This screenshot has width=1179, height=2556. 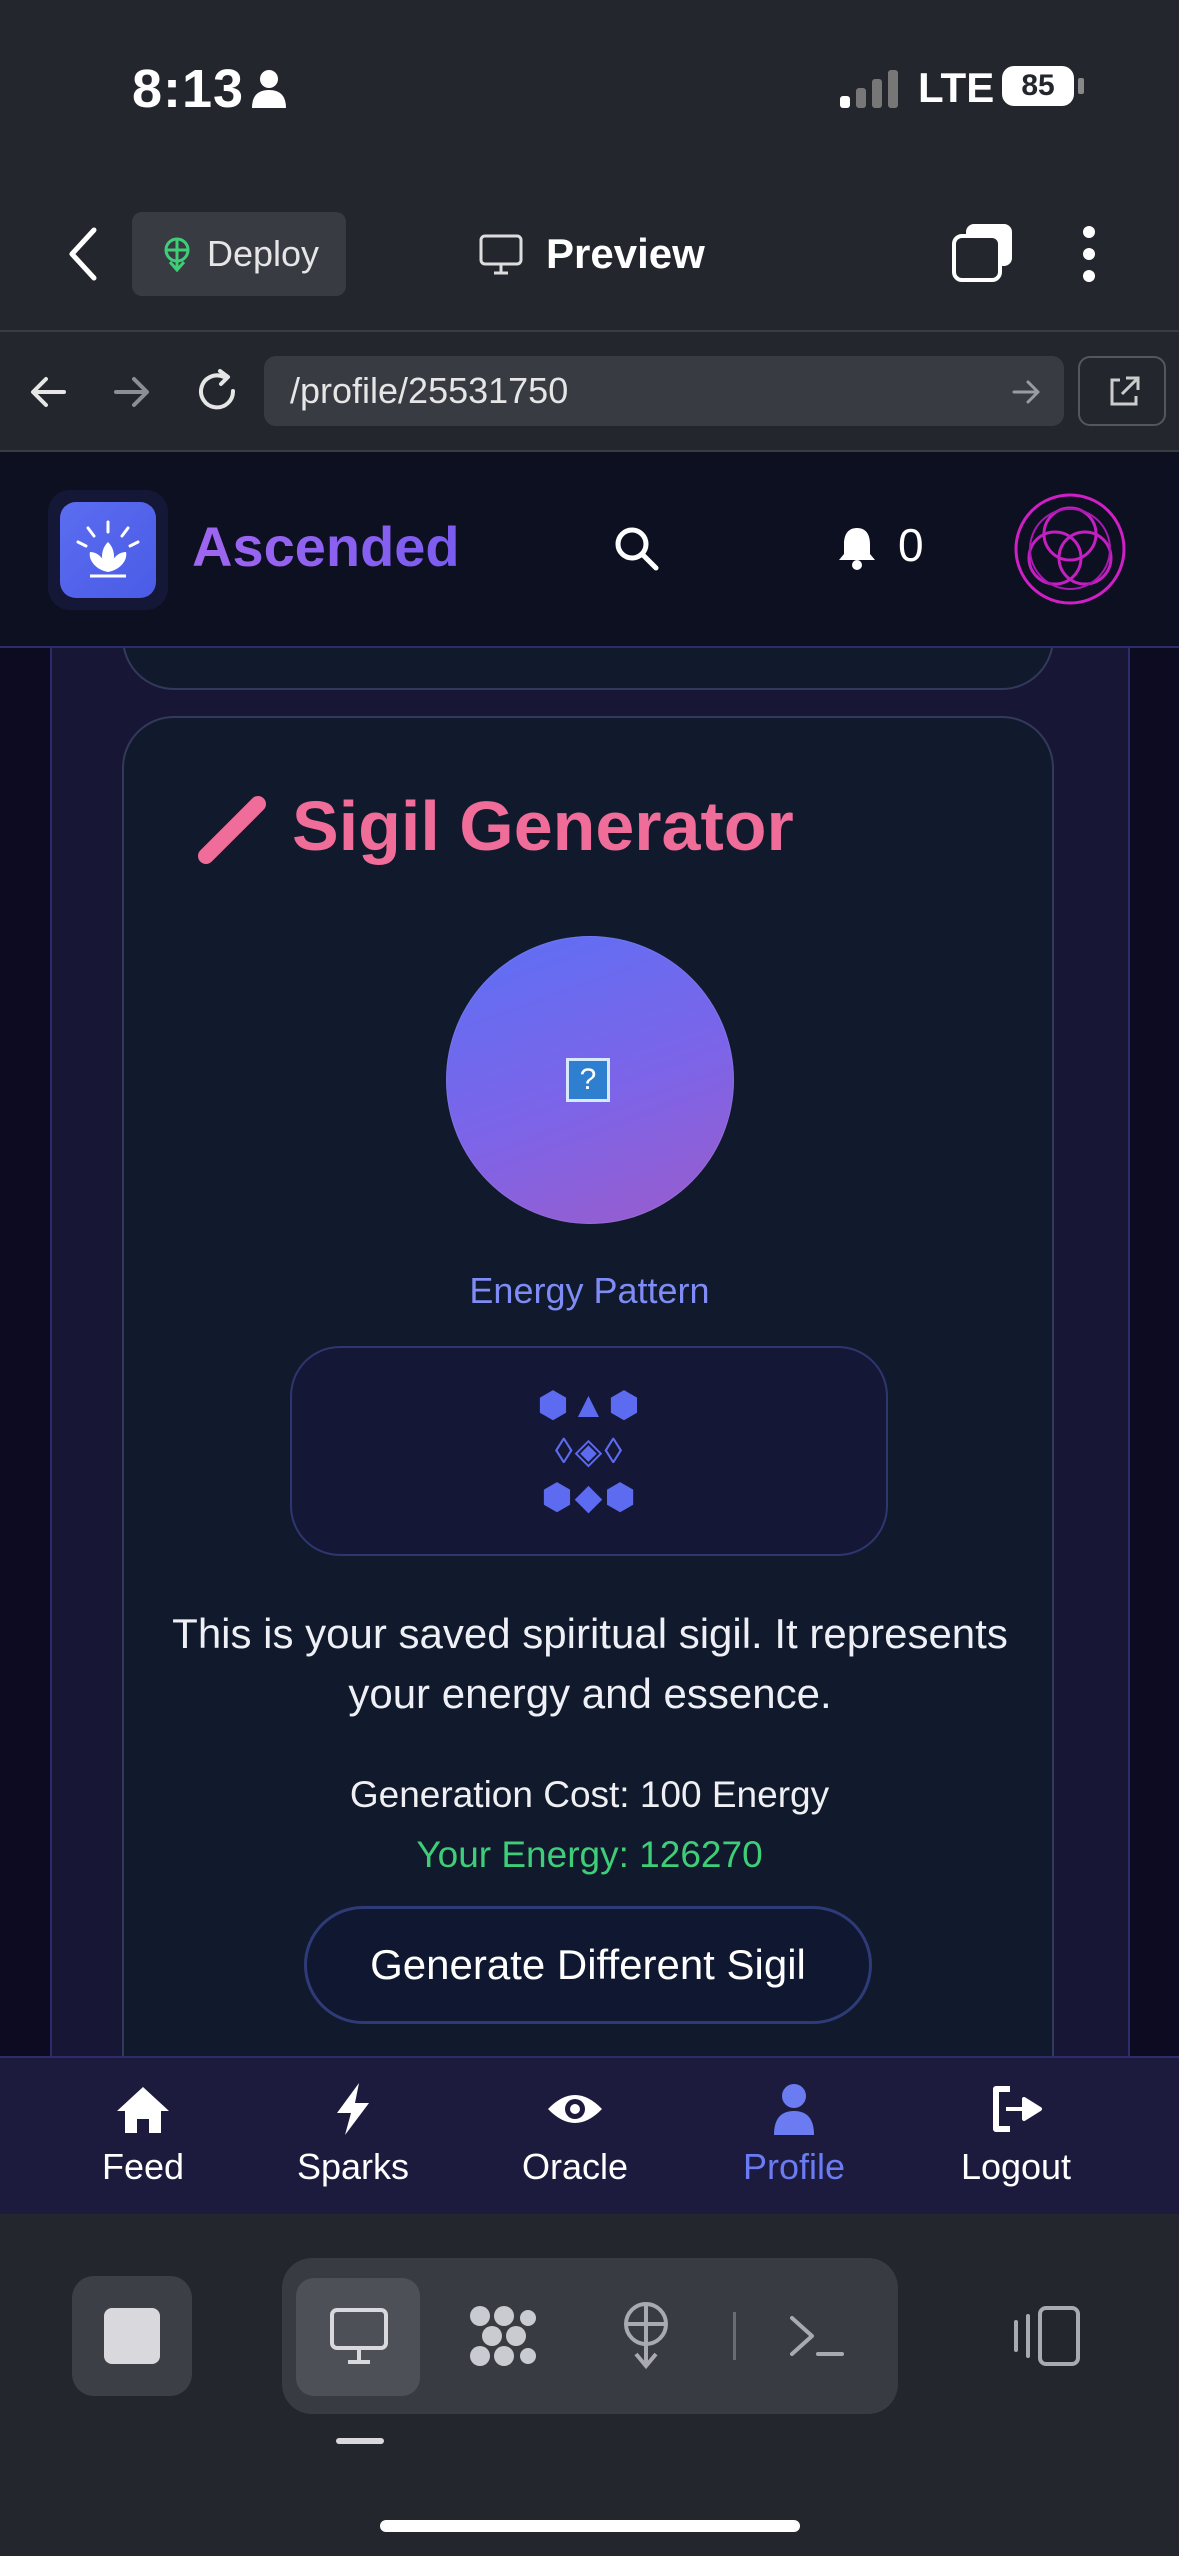 I want to click on missing-image-icon: ?, so click(x=588, y=1080).